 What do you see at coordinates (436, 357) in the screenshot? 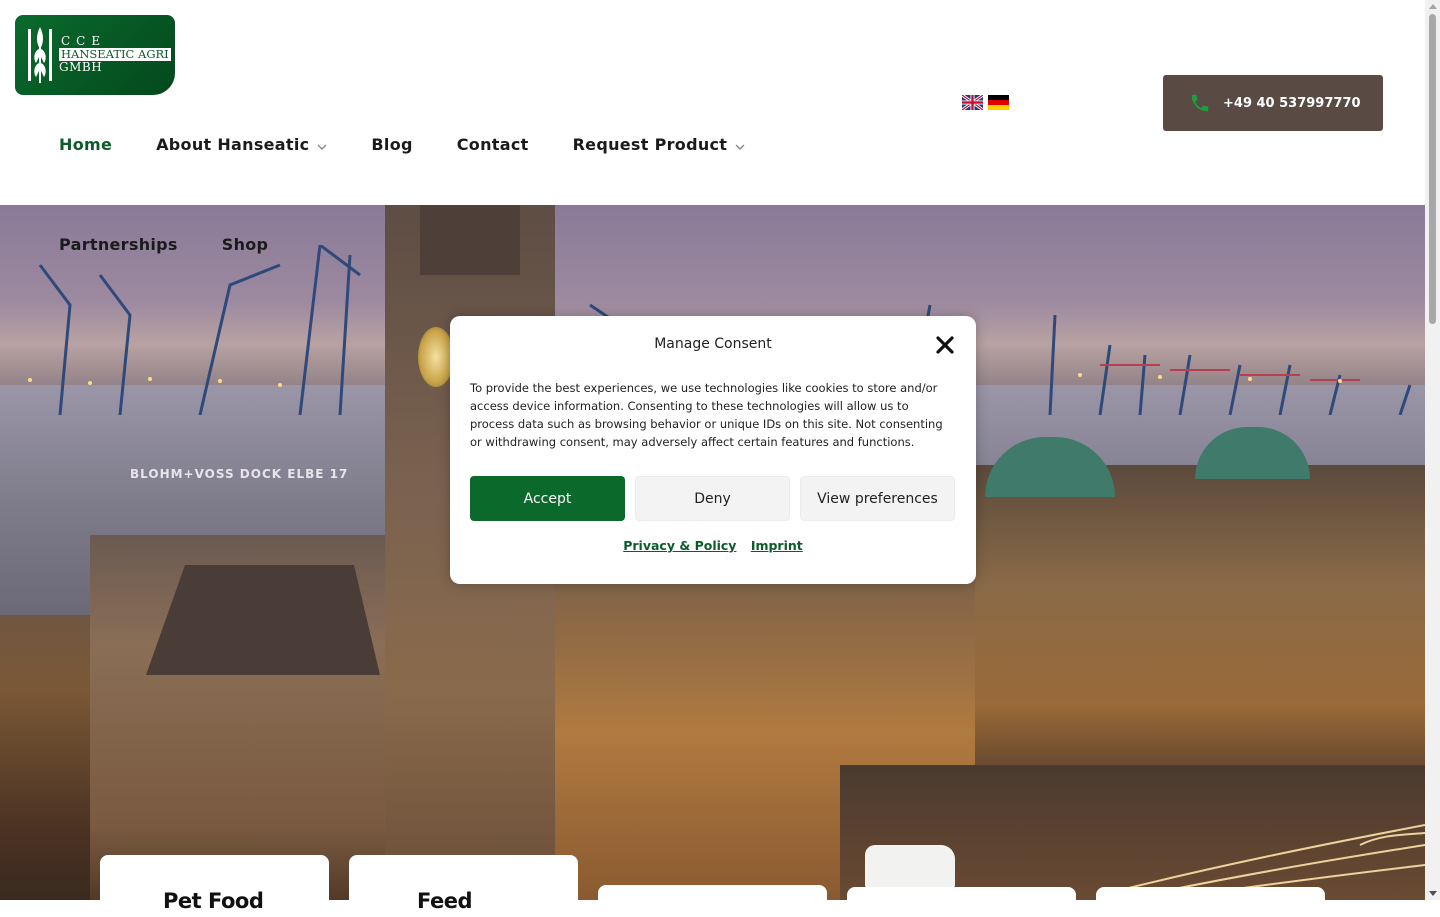
I see `tower-clock` at bounding box center [436, 357].